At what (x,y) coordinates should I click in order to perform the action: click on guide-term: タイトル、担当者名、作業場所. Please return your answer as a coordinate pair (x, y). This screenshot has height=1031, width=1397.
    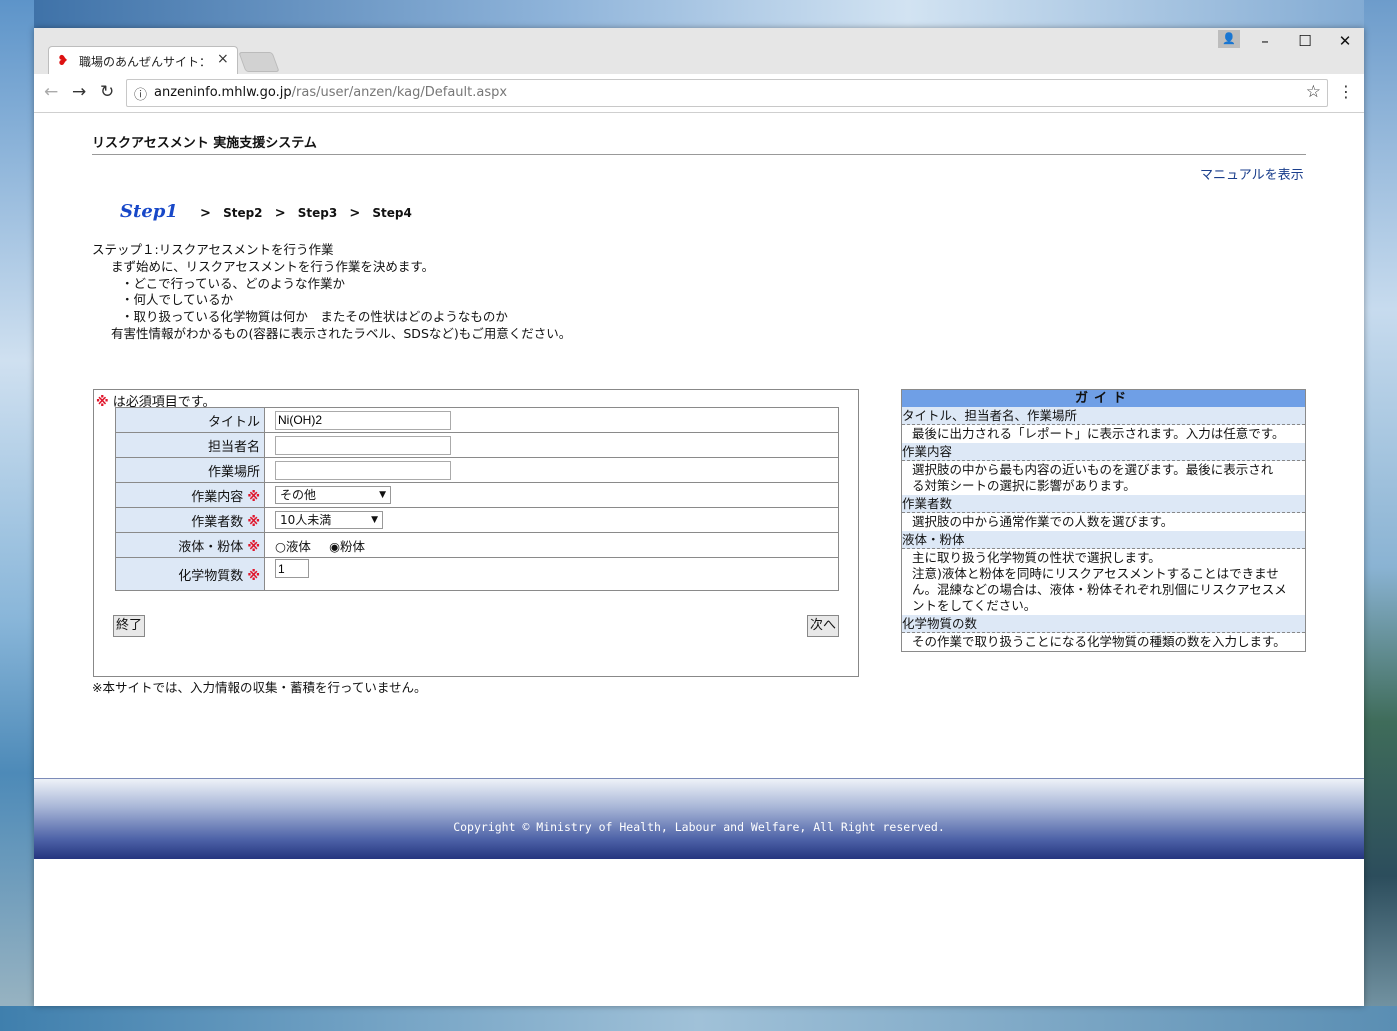
    Looking at the image, I should click on (1103, 416).